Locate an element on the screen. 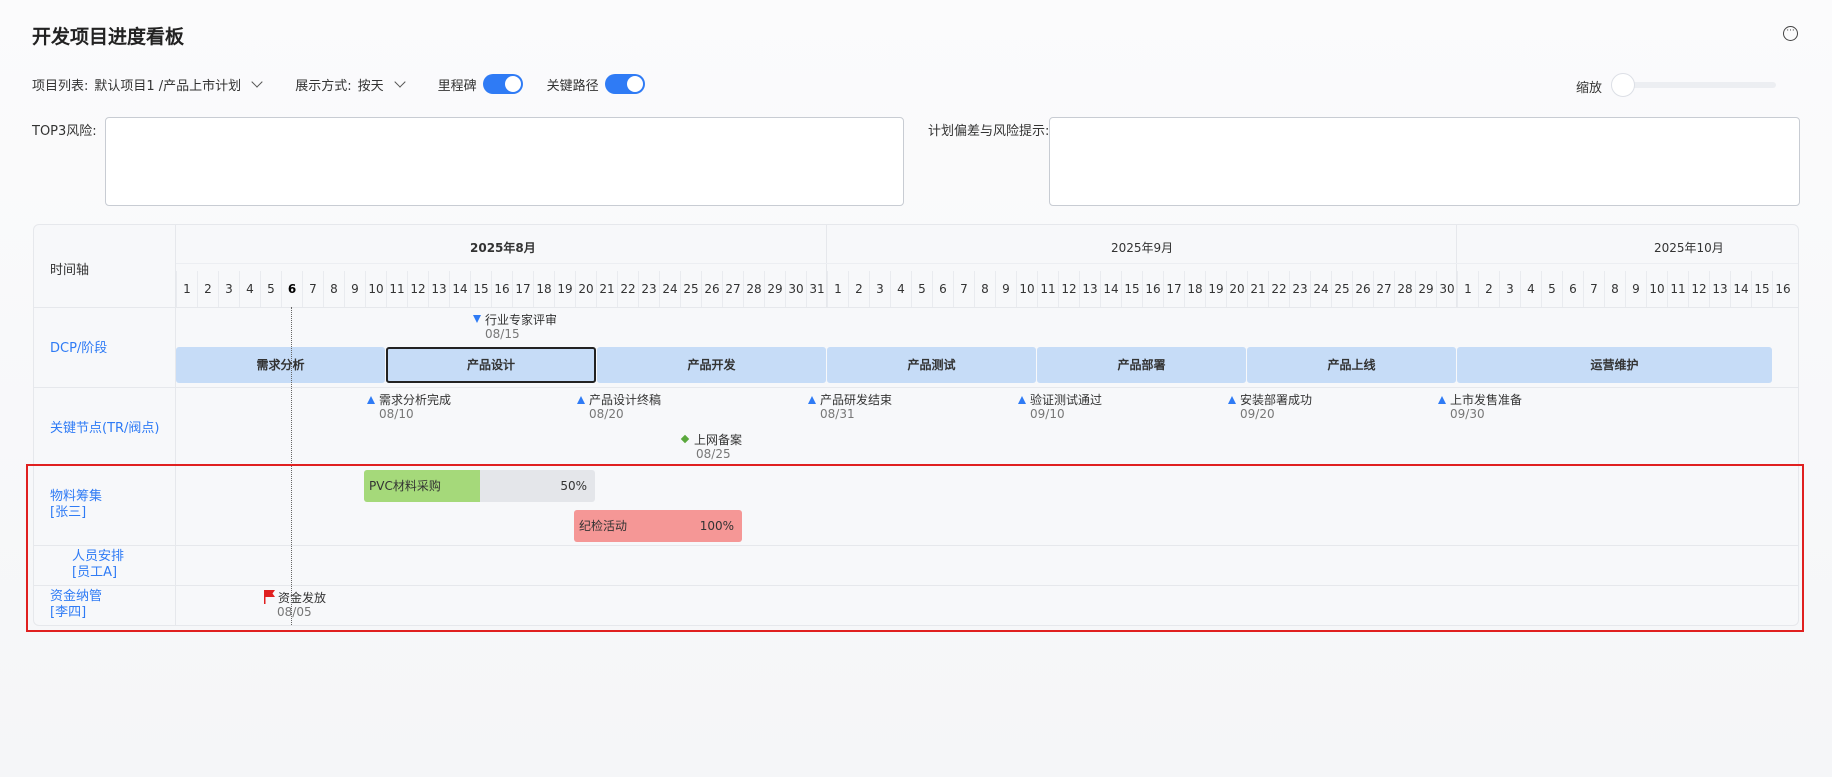 The width and height of the screenshot is (1832, 777). page-title: 开发项目进度看板 is located at coordinates (108, 37).